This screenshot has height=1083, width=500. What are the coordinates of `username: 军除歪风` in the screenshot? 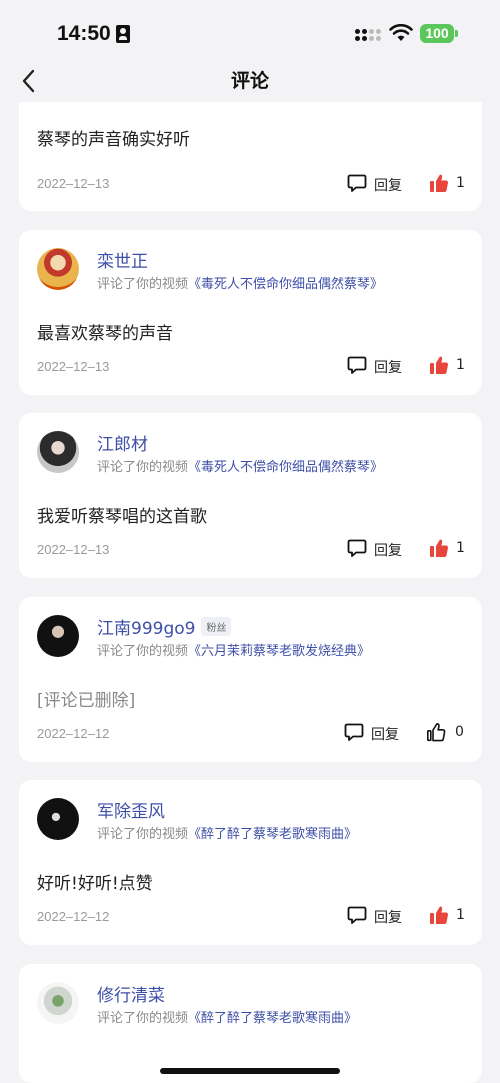 It's located at (131, 809).